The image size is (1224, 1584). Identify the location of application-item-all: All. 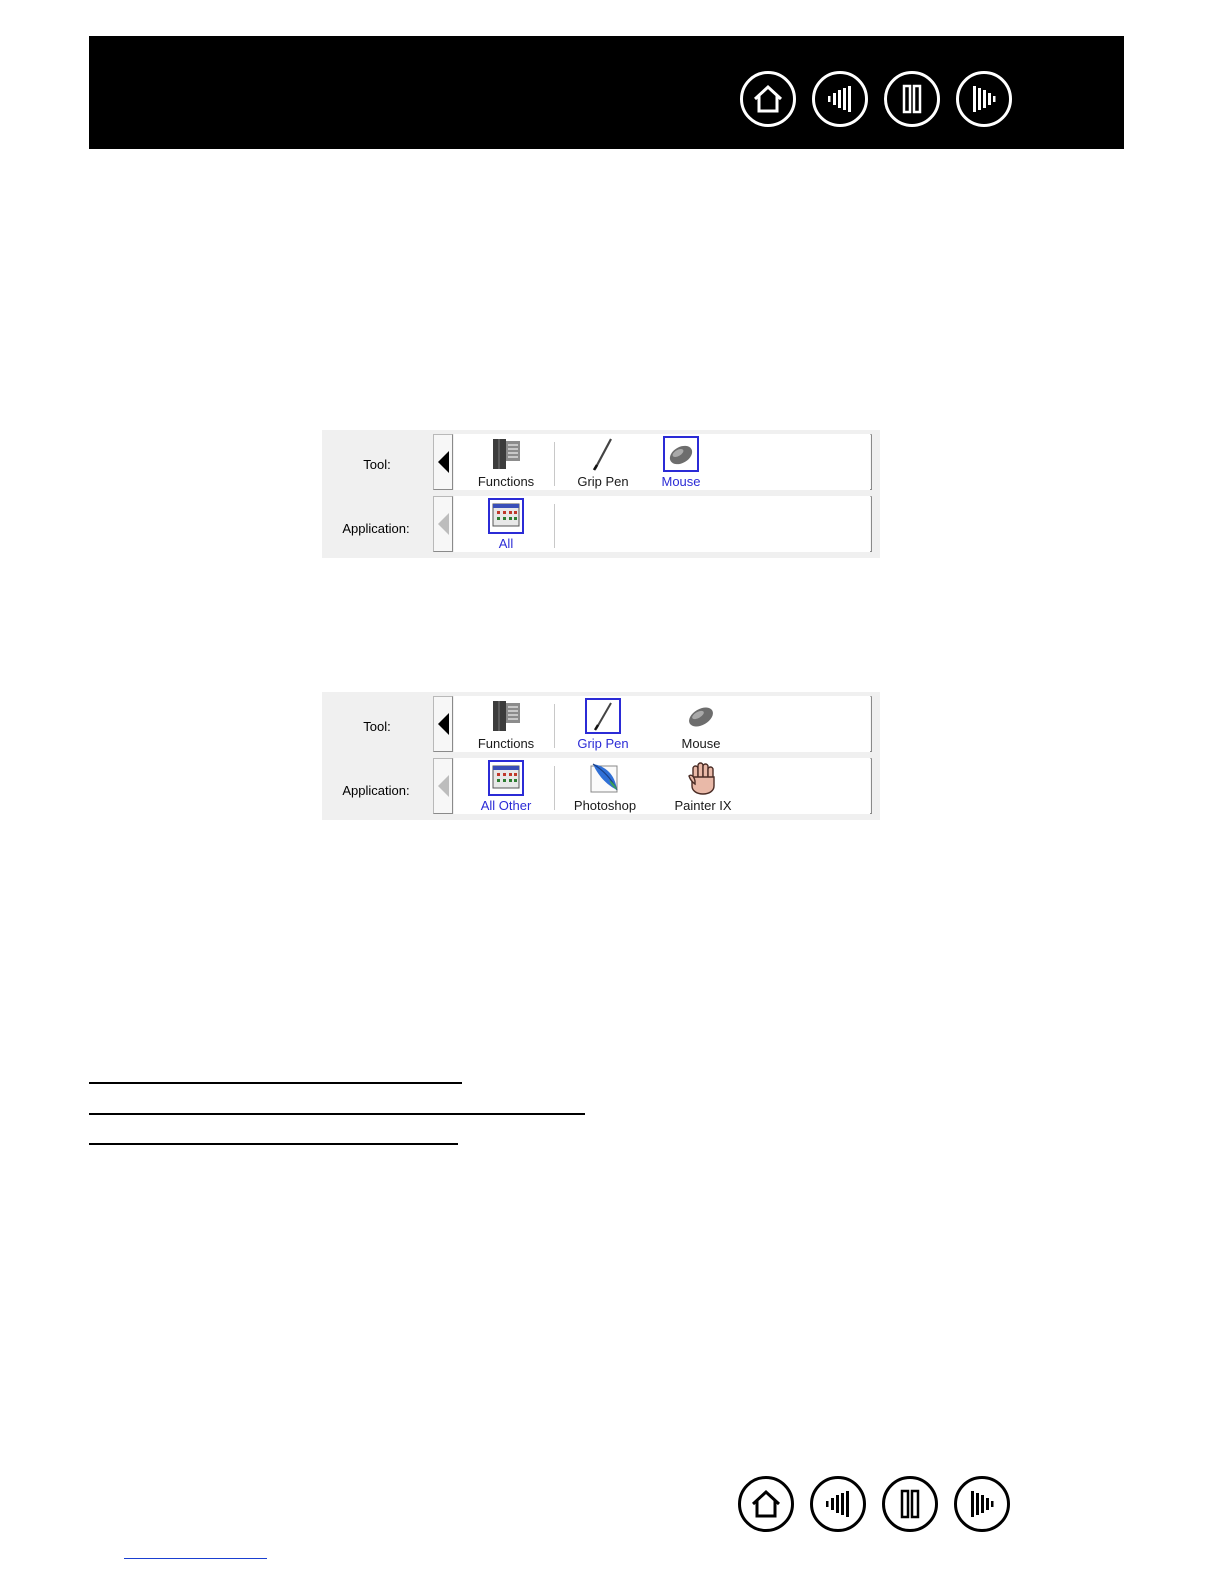
(506, 524).